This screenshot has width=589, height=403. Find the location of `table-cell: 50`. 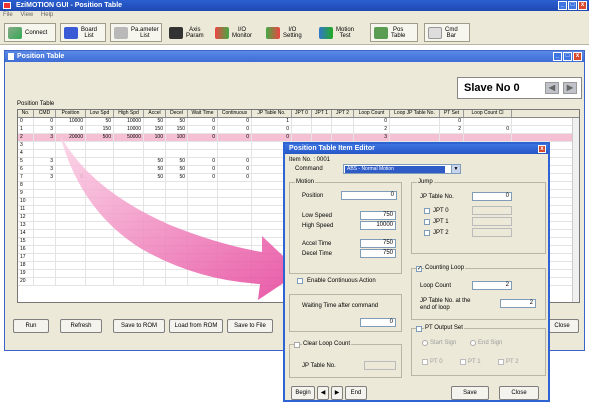

table-cell: 50 is located at coordinates (155, 177).